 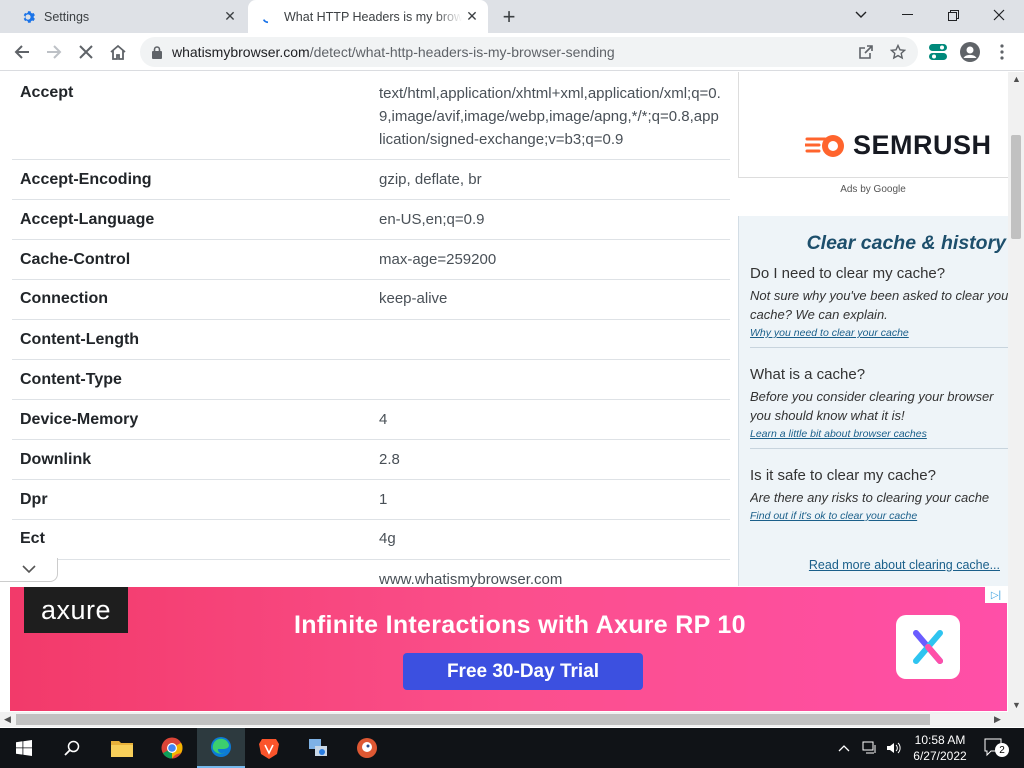 What do you see at coordinates (1016, 705) in the screenshot?
I see `scroll-down-icon: ▼` at bounding box center [1016, 705].